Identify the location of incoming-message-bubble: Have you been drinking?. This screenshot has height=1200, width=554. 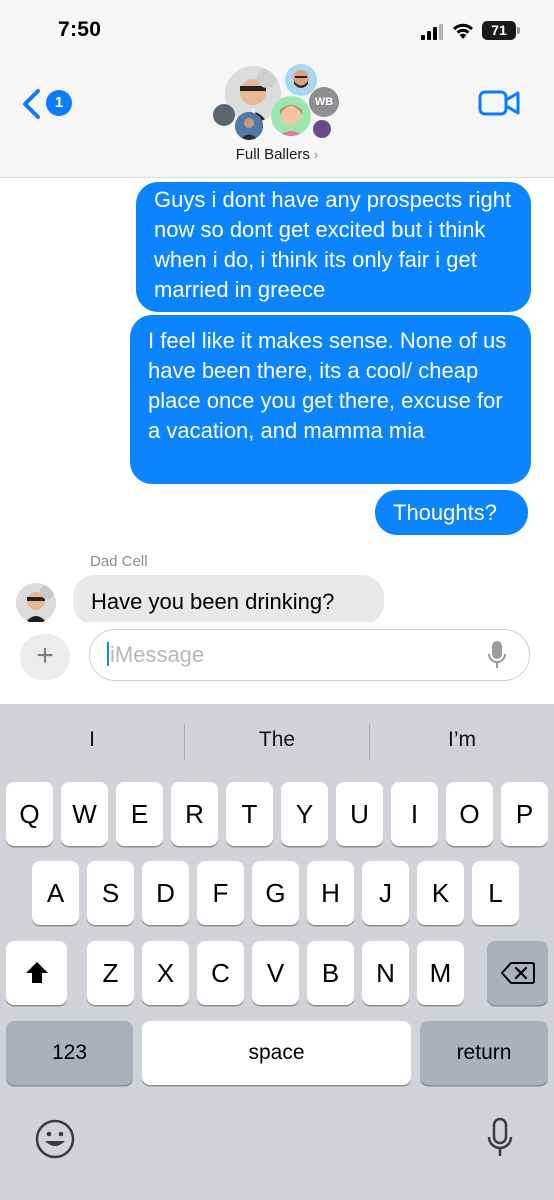
(228, 598).